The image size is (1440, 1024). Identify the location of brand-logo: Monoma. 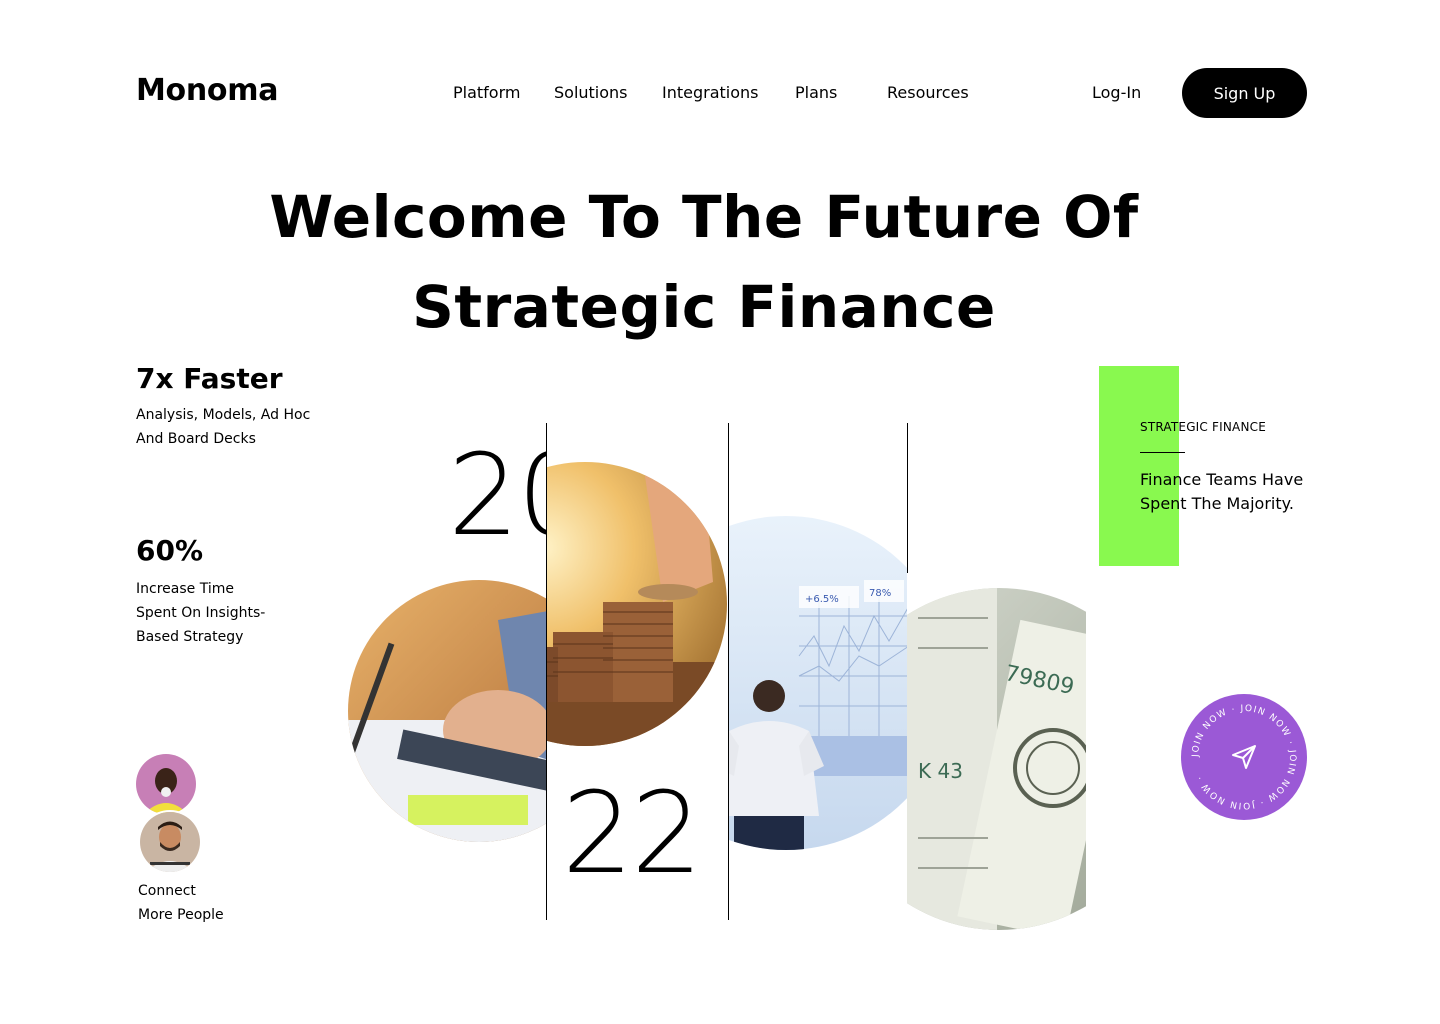
(207, 90).